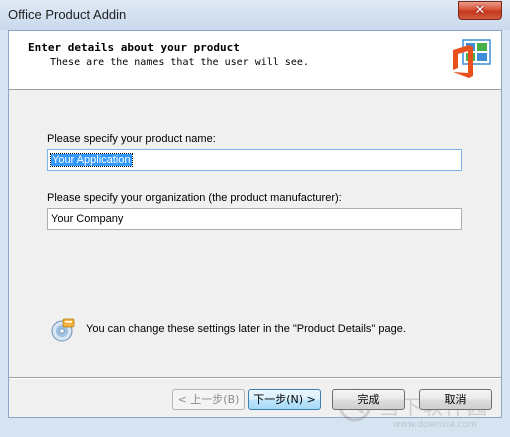  Describe the element at coordinates (254, 219) in the screenshot. I see `organization-input: Your Company` at that location.